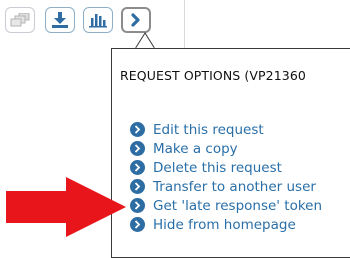 This screenshot has width=350, height=258. I want to click on download-button, so click(60, 20).